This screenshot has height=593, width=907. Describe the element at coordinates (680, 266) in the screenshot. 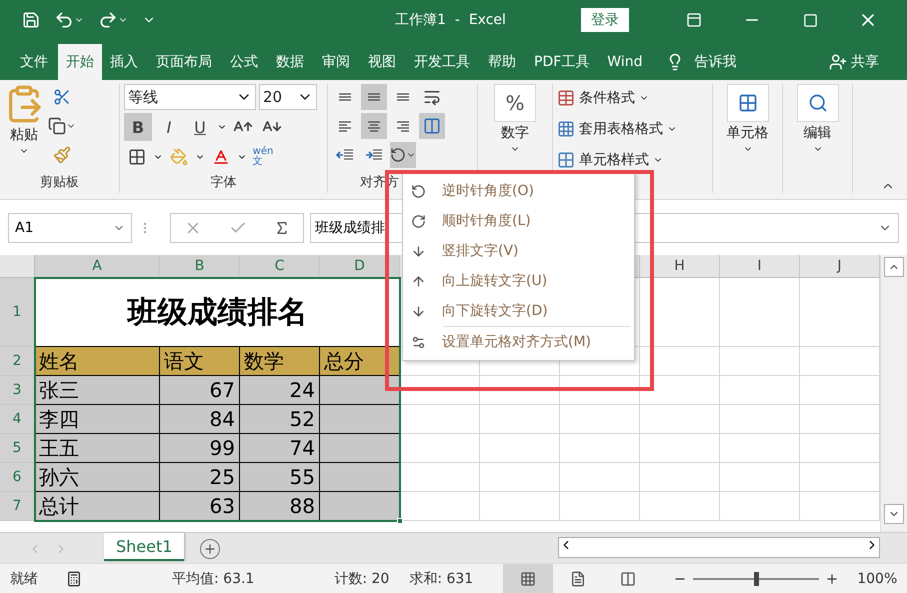

I see `column-header: H` at that location.